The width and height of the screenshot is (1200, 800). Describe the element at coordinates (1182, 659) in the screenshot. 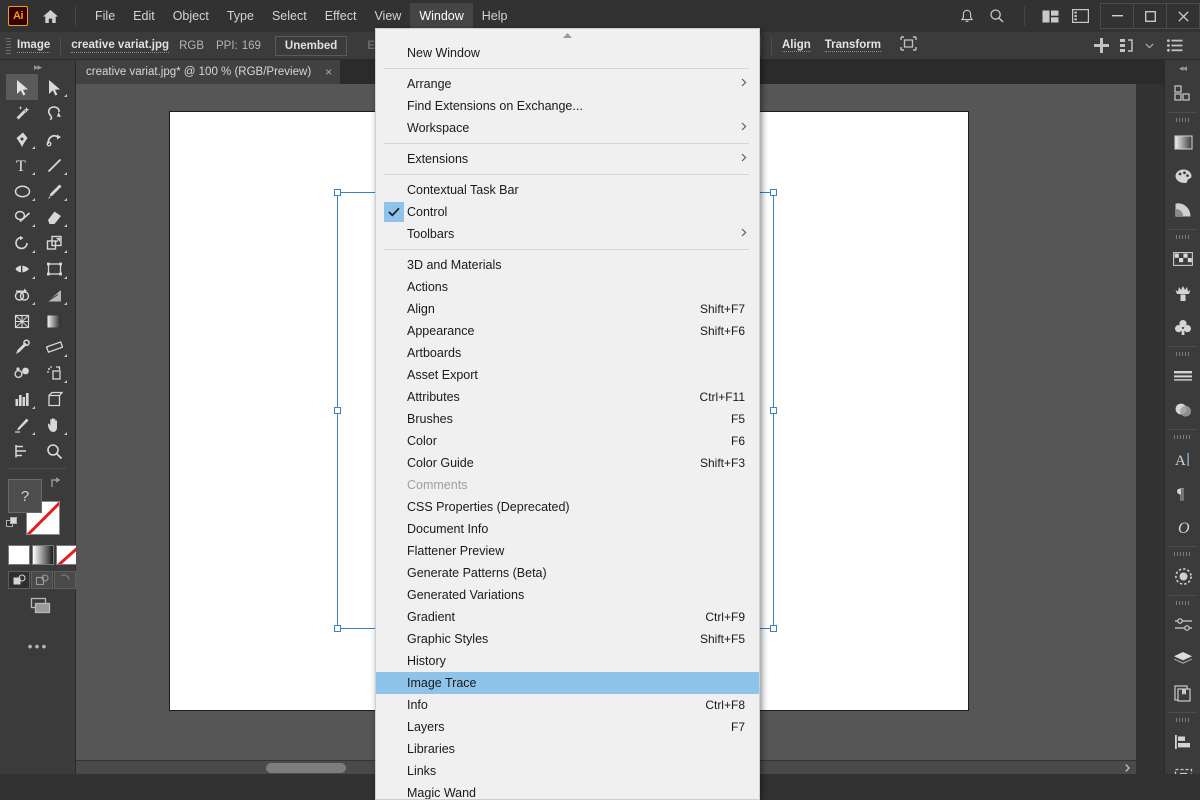

I see `layers-panel-icon` at that location.